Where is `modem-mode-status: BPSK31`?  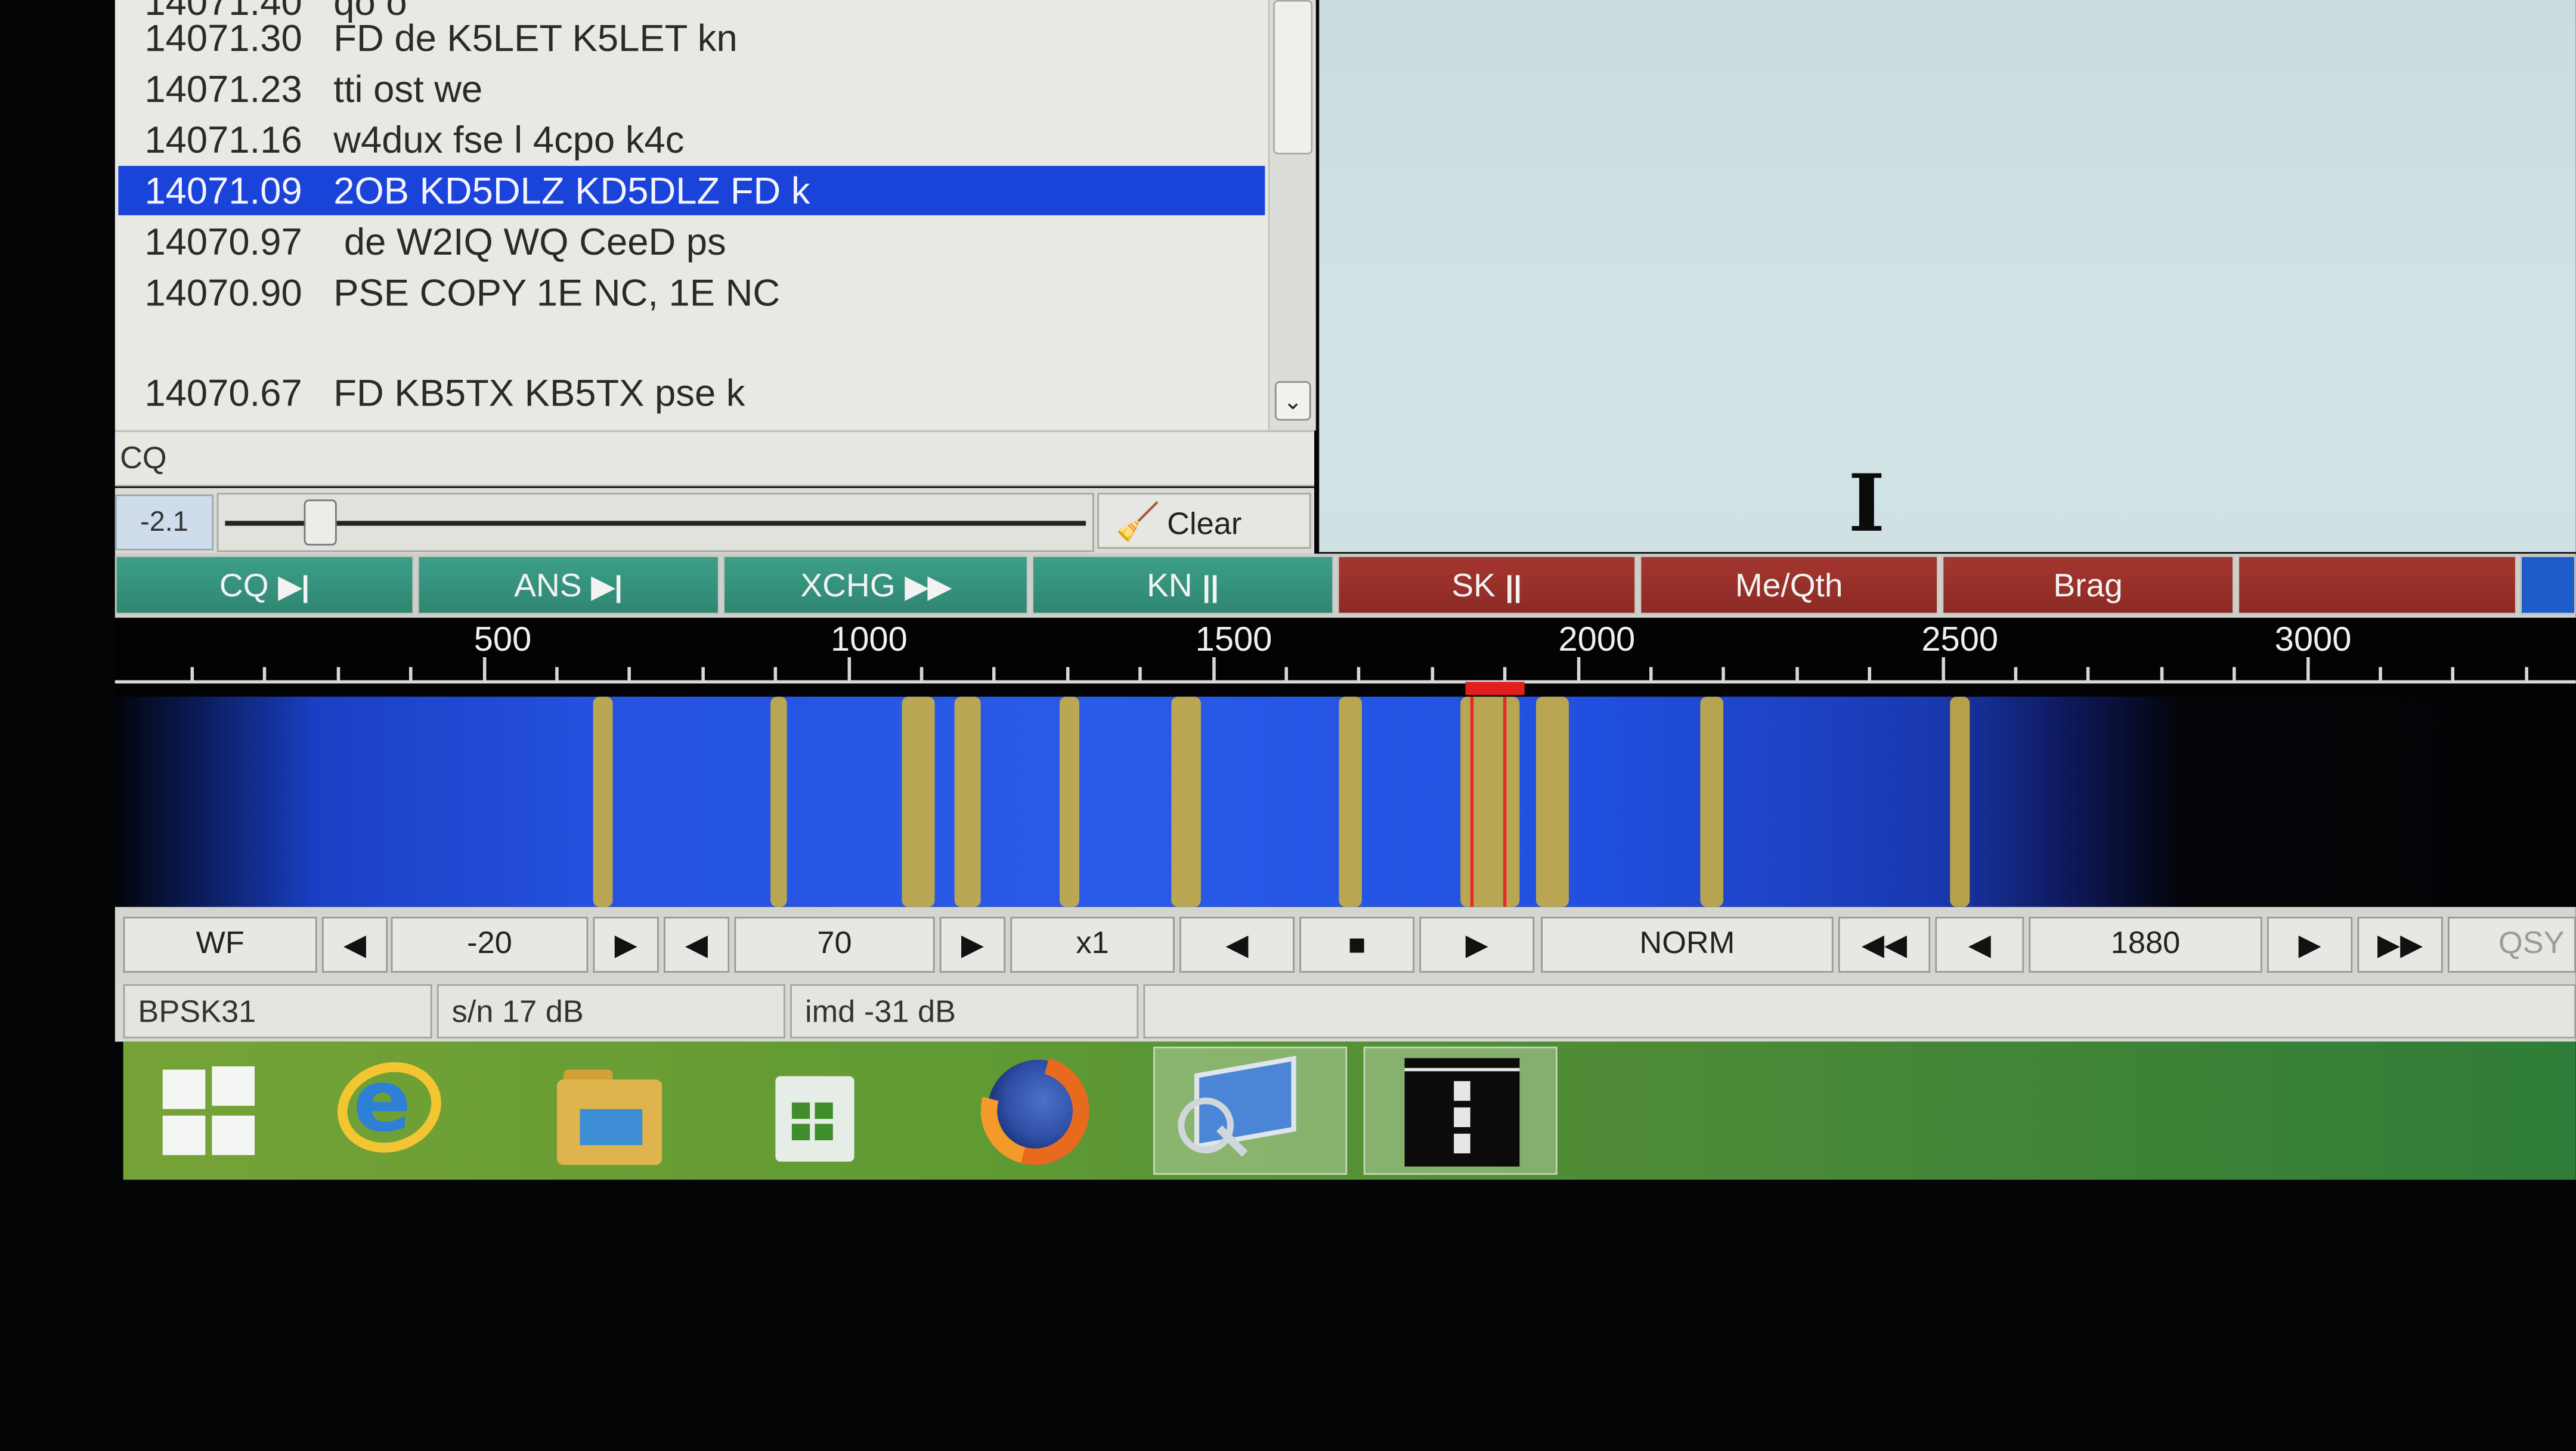
modem-mode-status: BPSK31 is located at coordinates (278, 1011).